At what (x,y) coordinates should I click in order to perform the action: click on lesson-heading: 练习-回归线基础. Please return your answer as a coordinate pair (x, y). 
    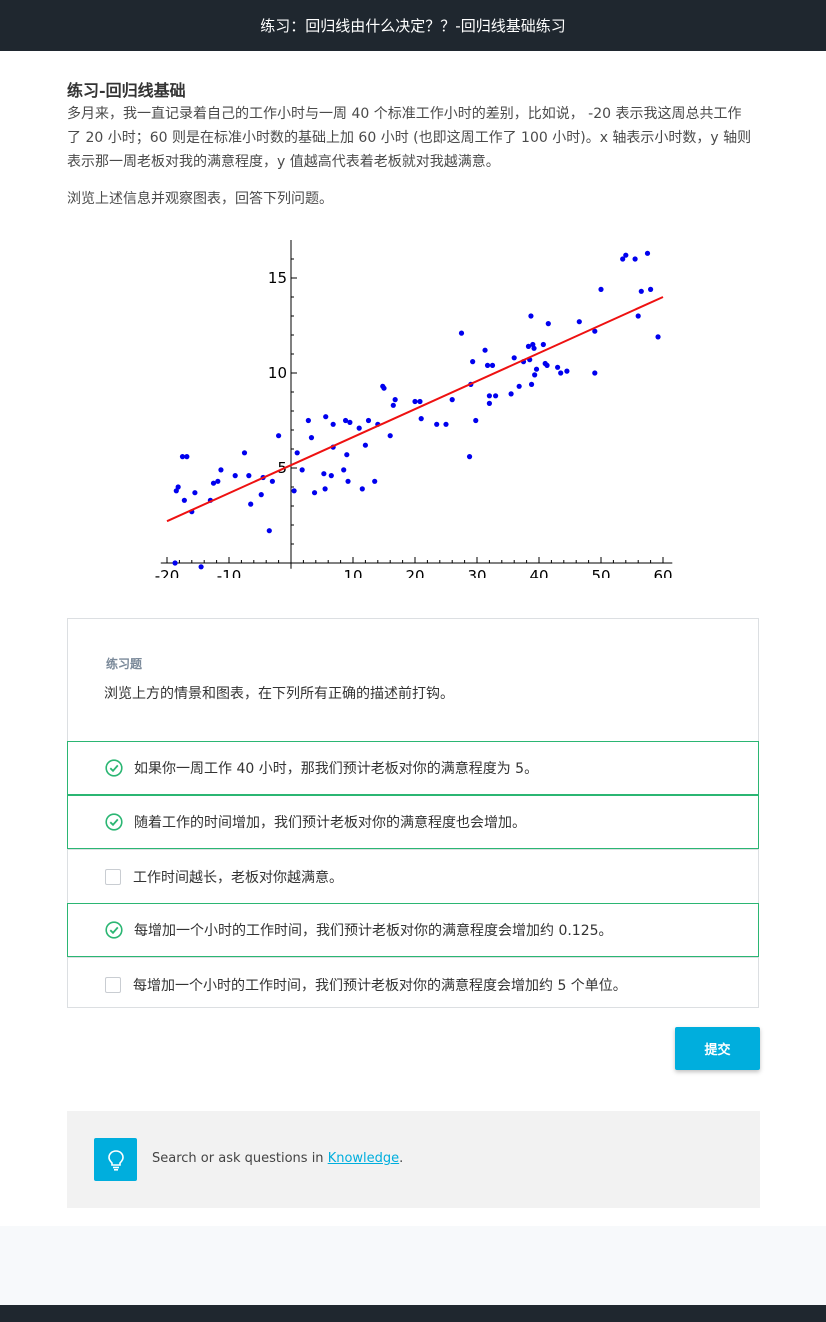
    Looking at the image, I should click on (126, 90).